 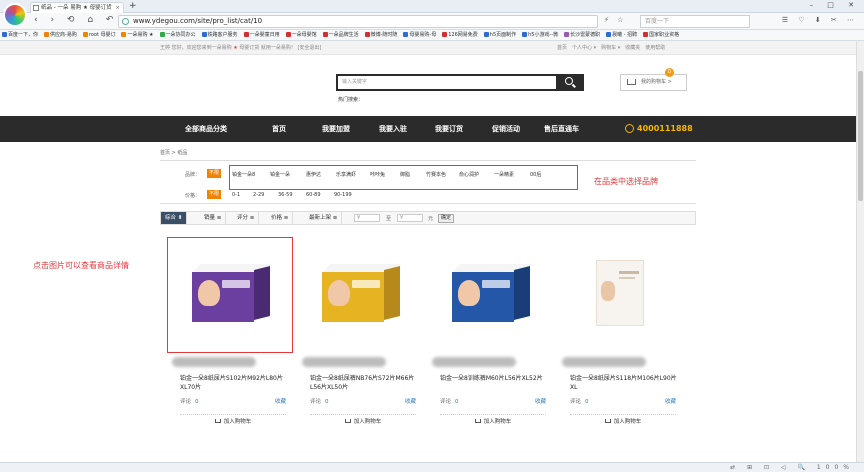 What do you see at coordinates (280, 218) in the screenshot?
I see `sort-option: 价格 ≡` at bounding box center [280, 218].